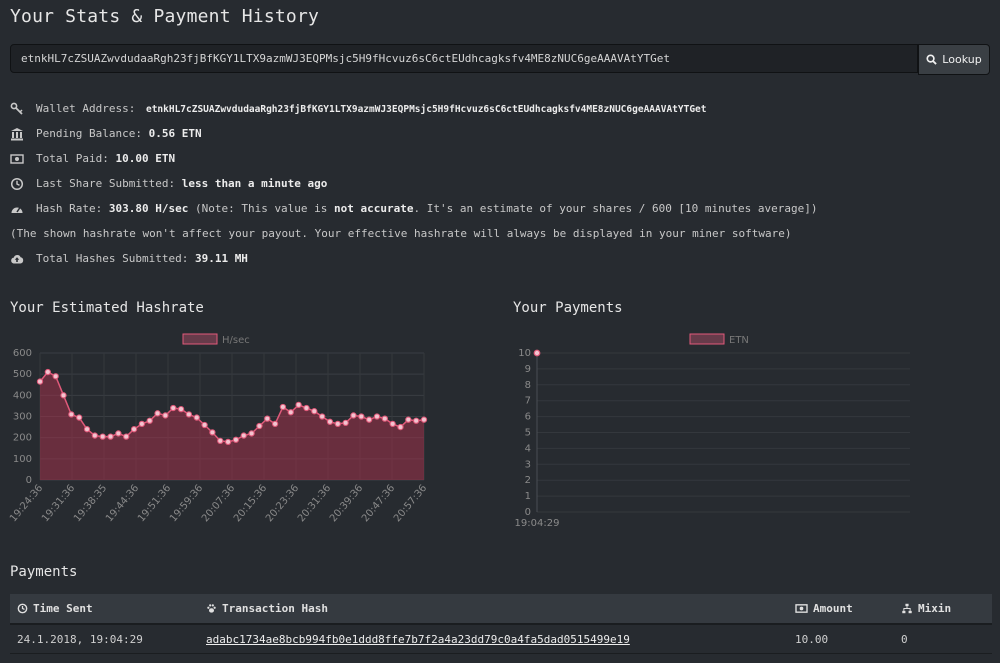 Image resolution: width=1000 pixels, height=663 pixels. I want to click on y-tick-label: 10, so click(524, 353).